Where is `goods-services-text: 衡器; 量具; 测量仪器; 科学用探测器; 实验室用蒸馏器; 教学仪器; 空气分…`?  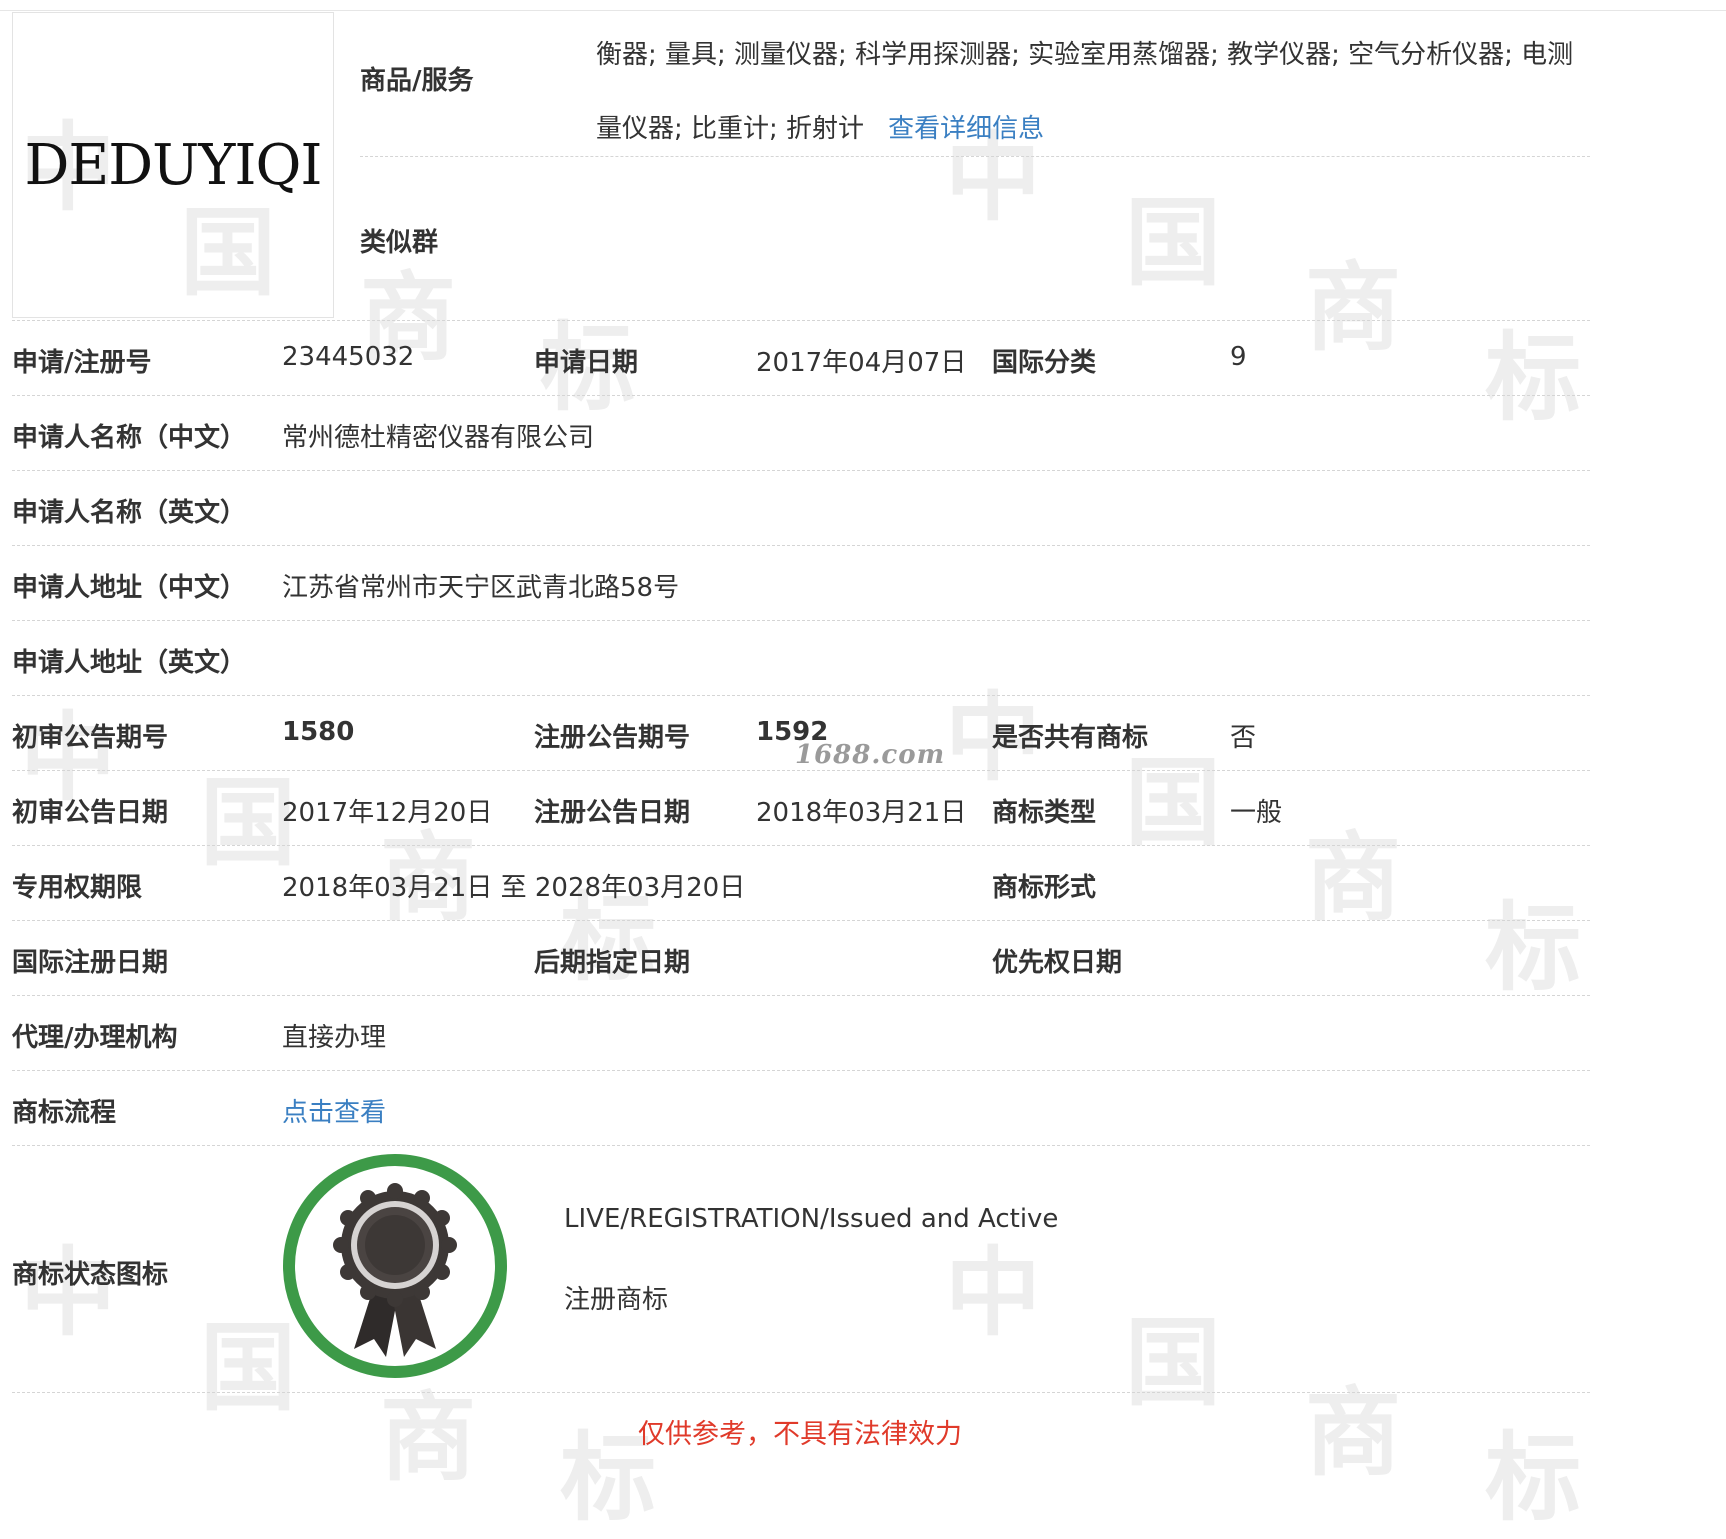
goods-services-text: 衡器; 量具; 测量仪器; 科学用探测器; 实验室用蒸馏器; 教学仪器; 空气分… is located at coordinates (1085, 92).